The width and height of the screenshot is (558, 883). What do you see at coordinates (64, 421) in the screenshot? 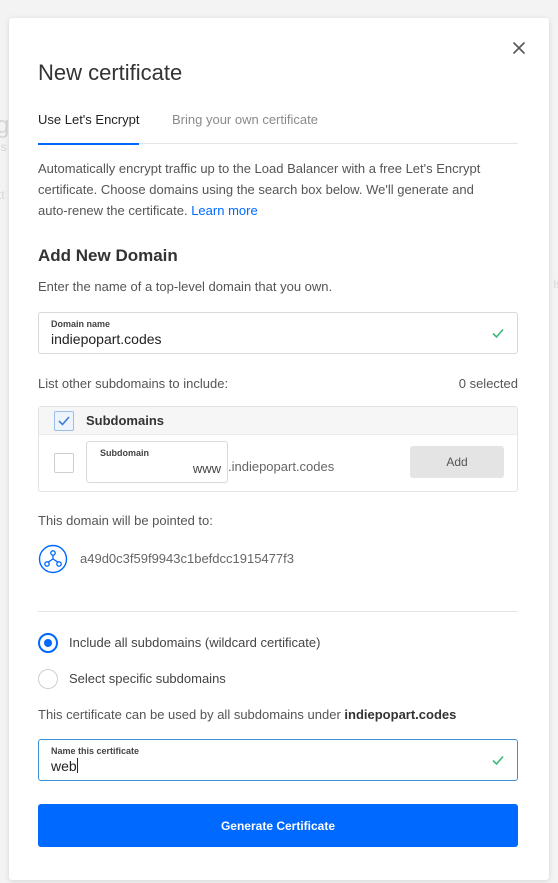
I see `select-all-subdomains-checkbox` at bounding box center [64, 421].